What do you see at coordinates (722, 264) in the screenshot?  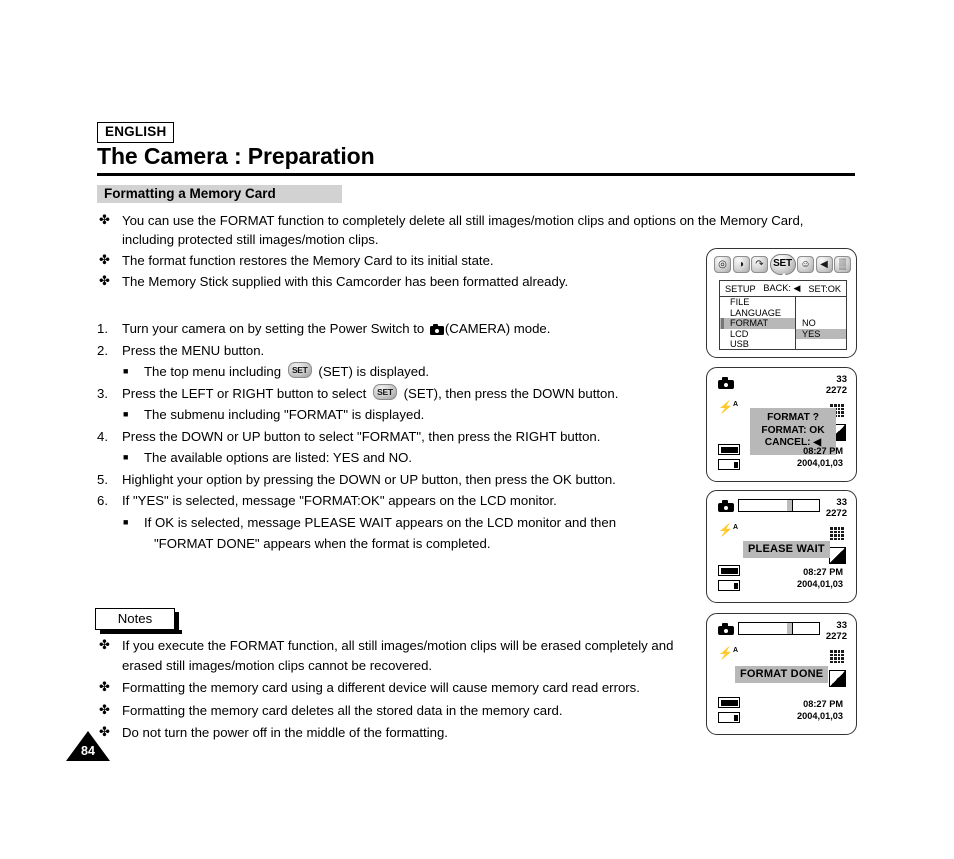 I see `camera-mode-icon: ◎` at bounding box center [722, 264].